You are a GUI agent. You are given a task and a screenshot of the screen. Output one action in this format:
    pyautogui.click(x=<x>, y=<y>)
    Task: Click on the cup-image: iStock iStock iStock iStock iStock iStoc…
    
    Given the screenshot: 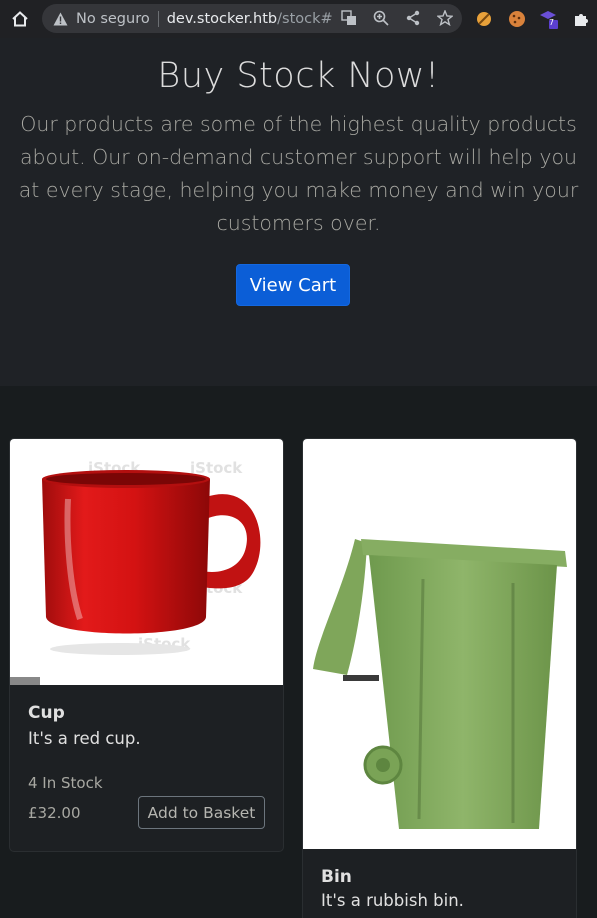 What is the action you would take?
    pyautogui.click(x=146, y=562)
    